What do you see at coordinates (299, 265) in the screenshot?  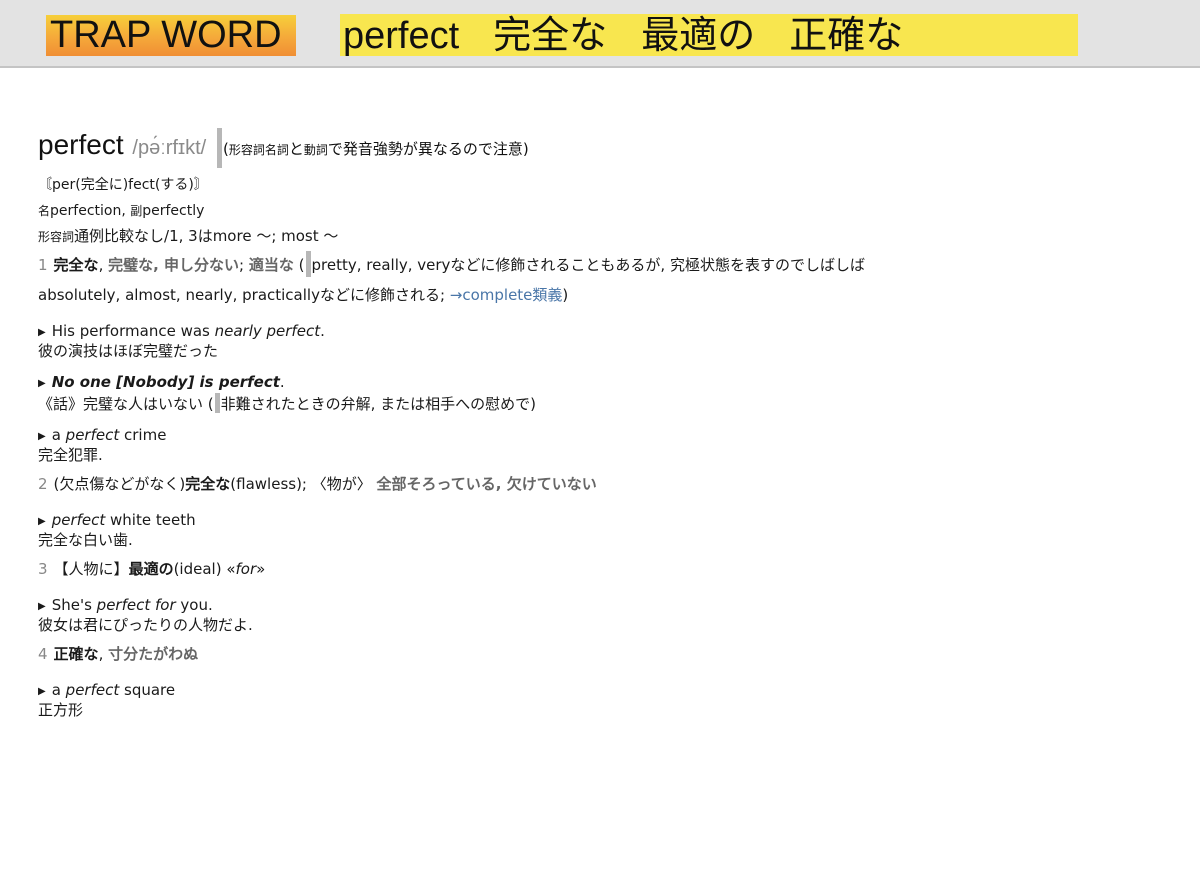 I see `note-open: (` at bounding box center [299, 265].